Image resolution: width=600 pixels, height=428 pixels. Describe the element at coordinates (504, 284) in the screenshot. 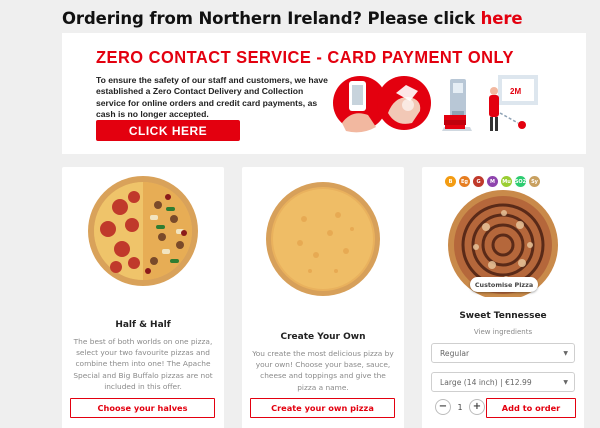

I see `customise-pizza-button: Customise Pizza` at that location.